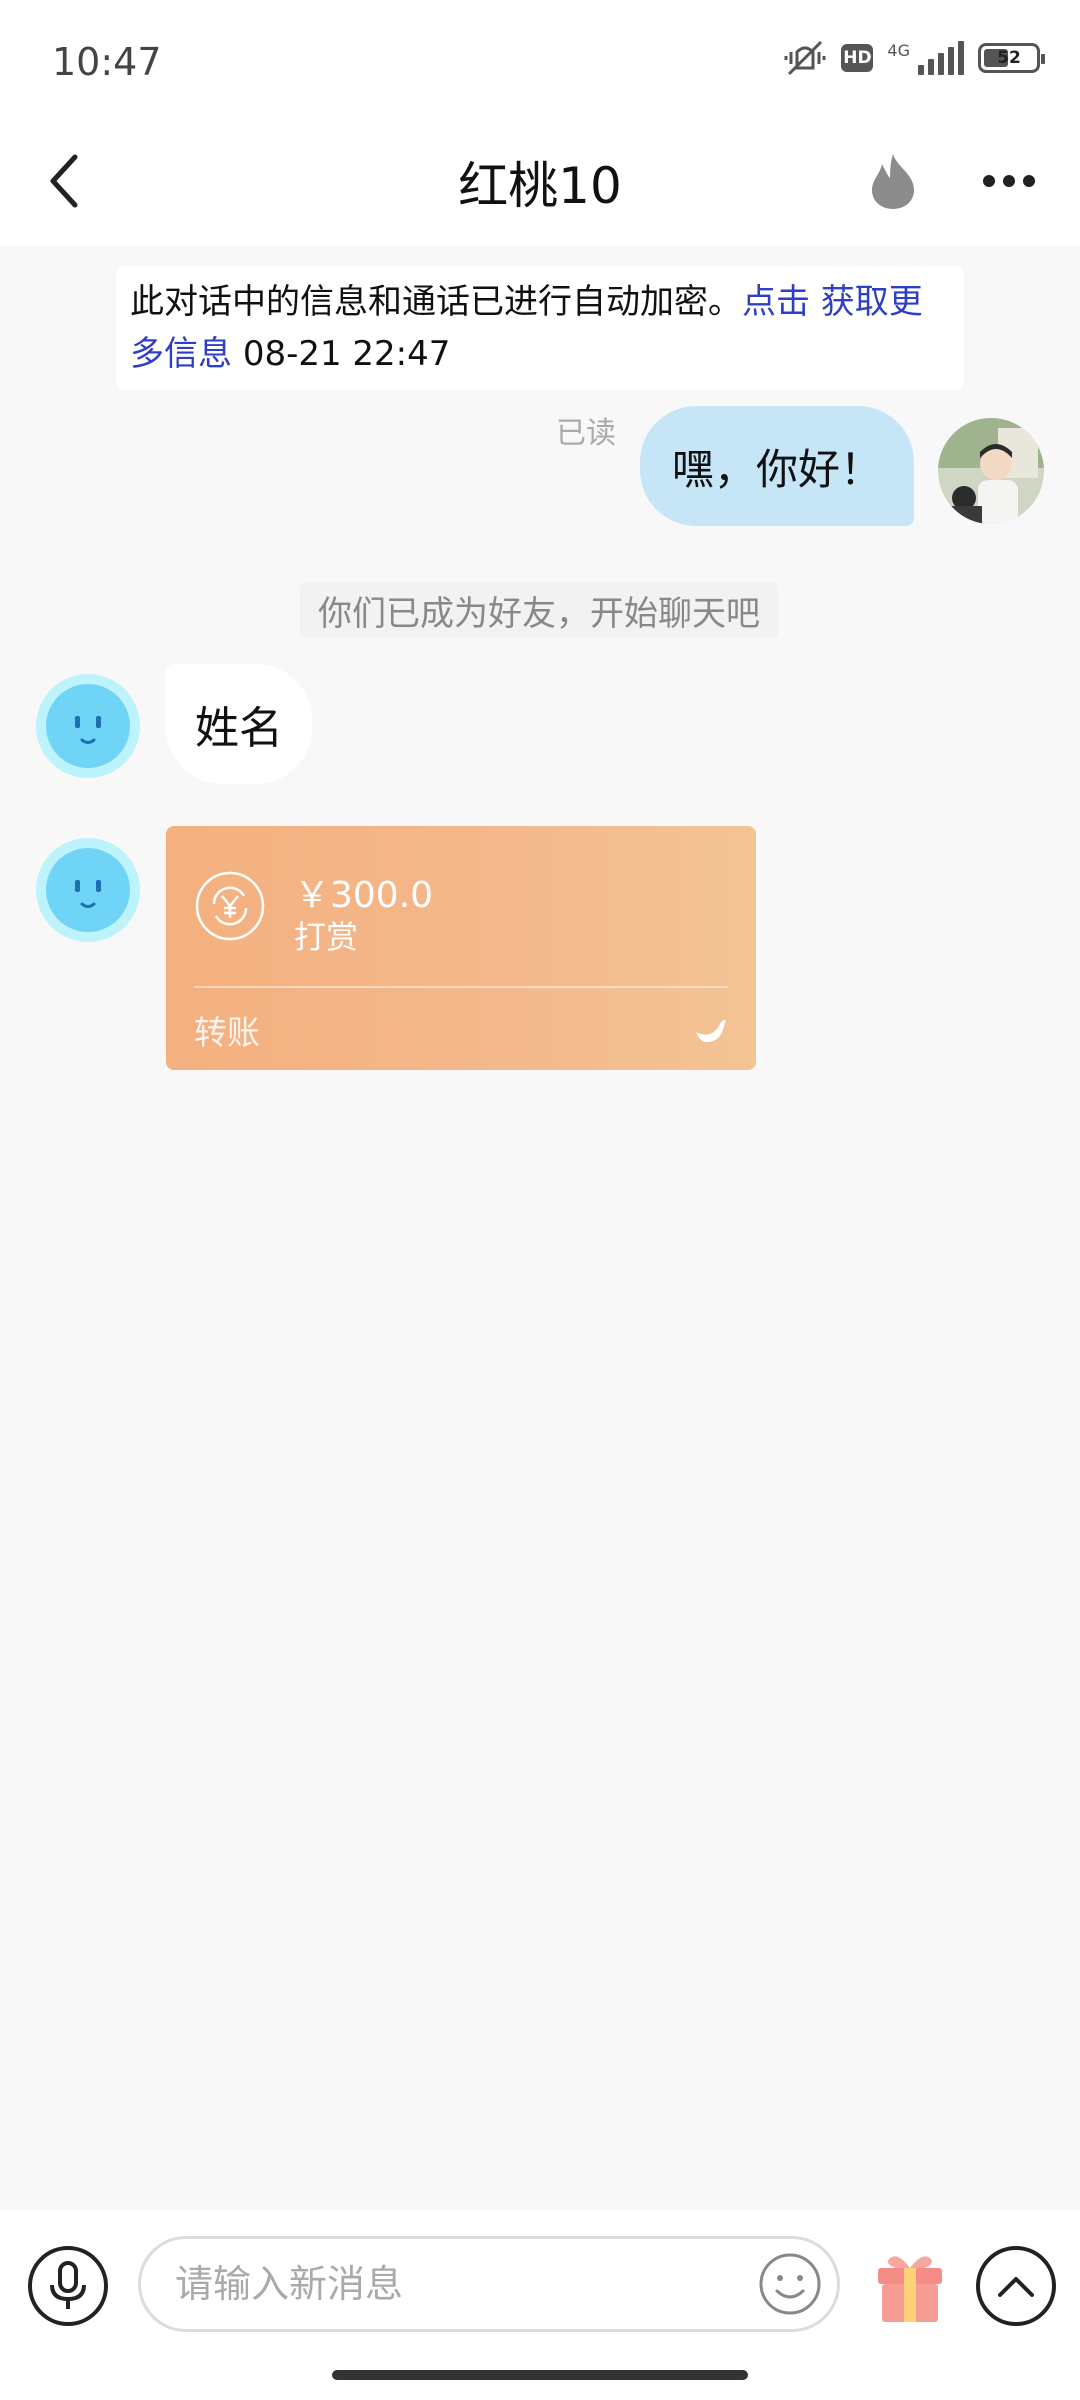 The width and height of the screenshot is (1080, 2400). I want to click on transfer-label: 转账, so click(227, 1032).